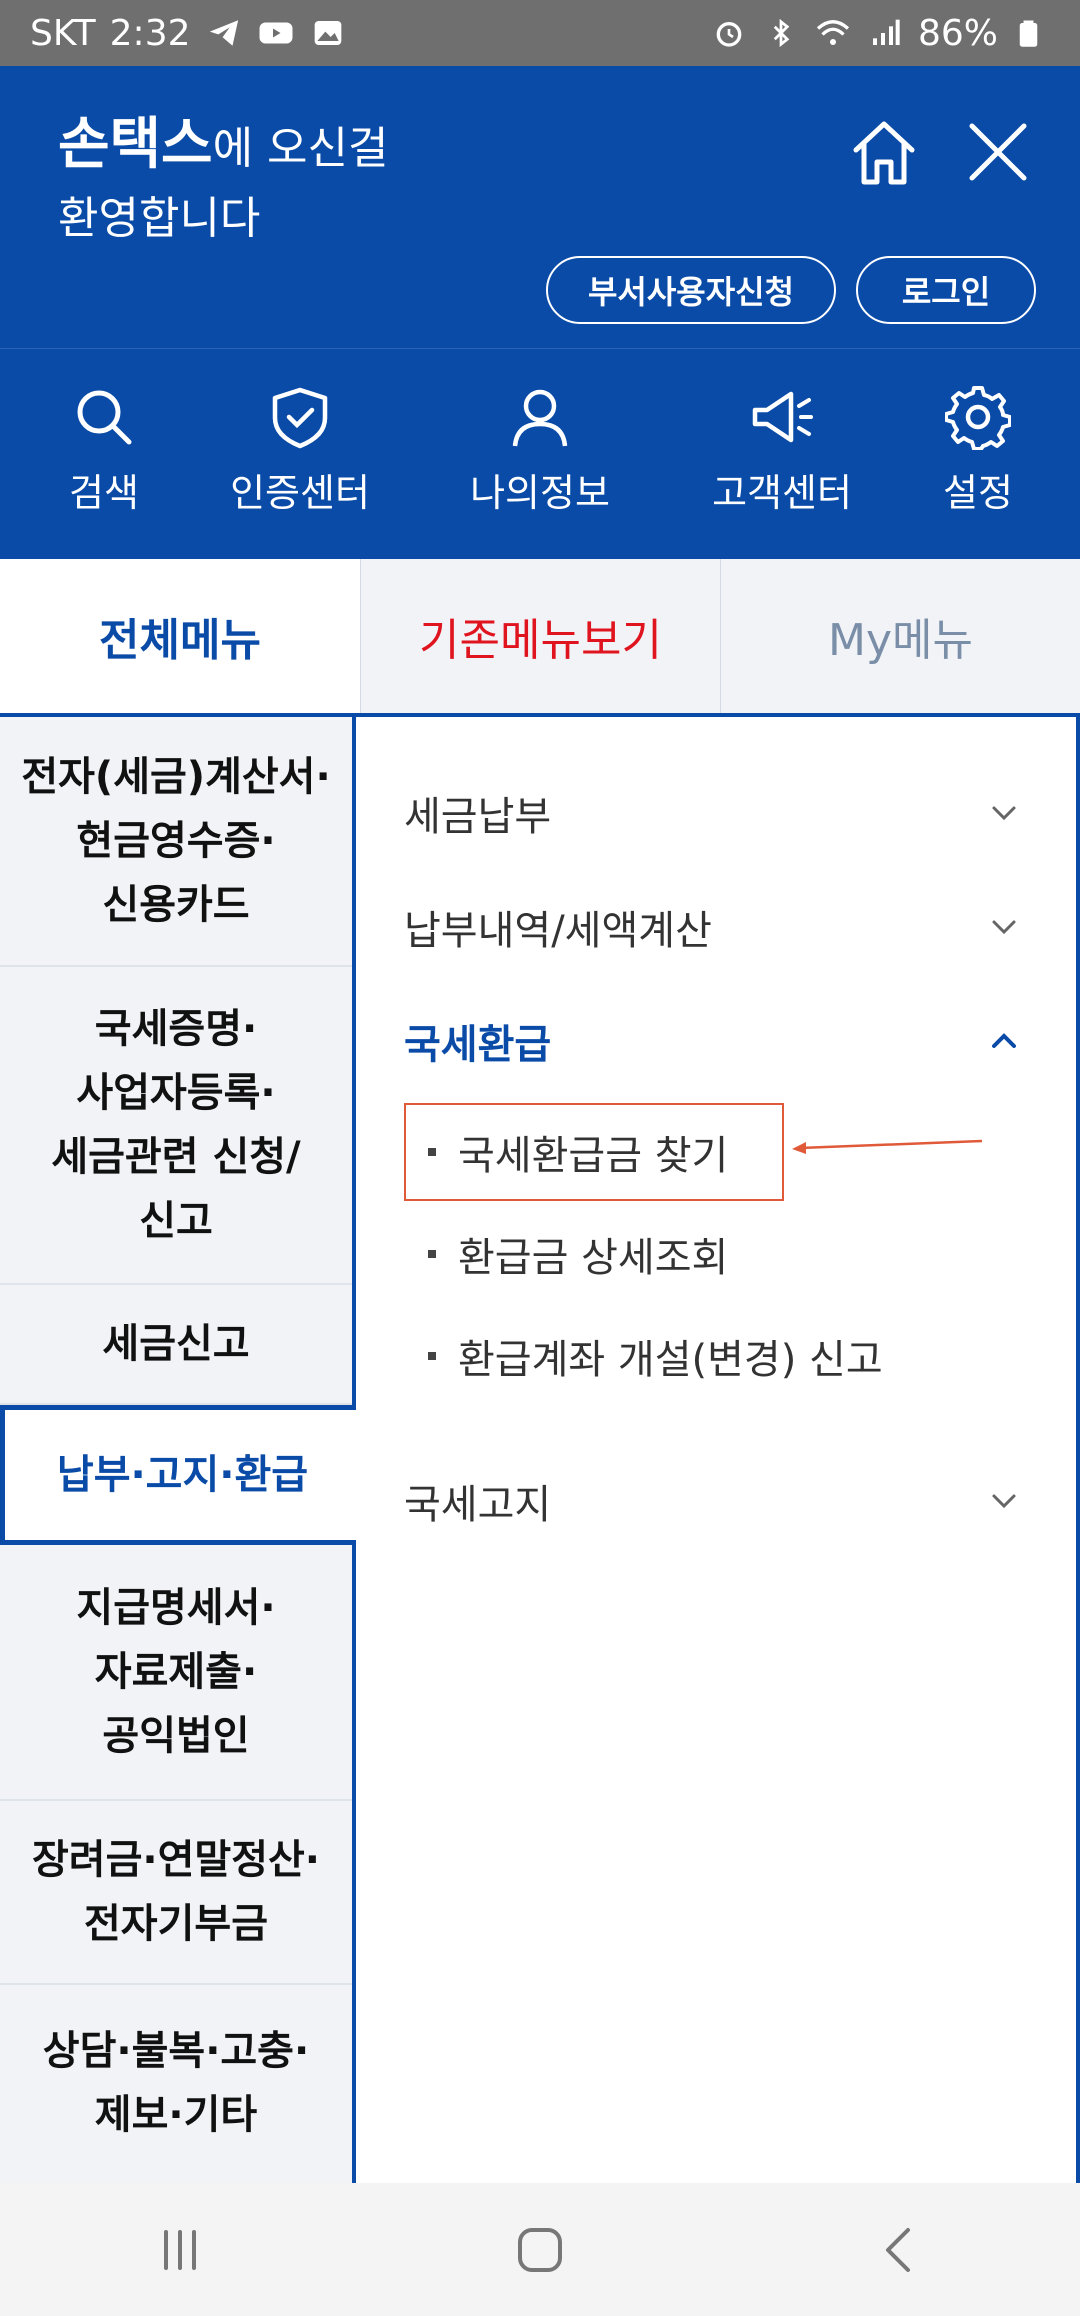 Image resolution: width=1080 pixels, height=2316 pixels. Describe the element at coordinates (593, 1258) in the screenshot. I see `submenu-label: 환급금 상세조회` at that location.